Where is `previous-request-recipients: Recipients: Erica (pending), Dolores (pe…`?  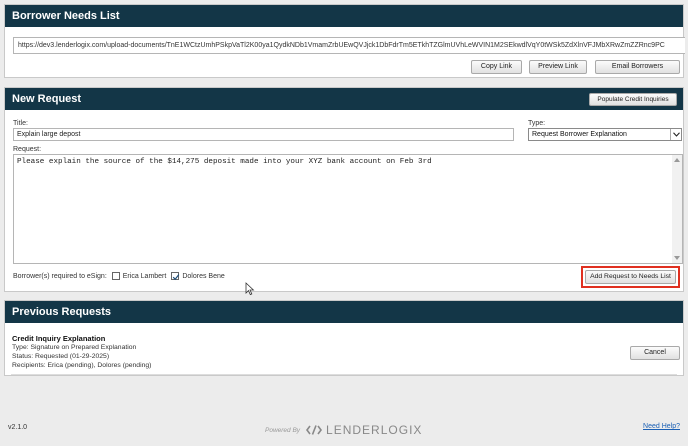
previous-request-recipients: Recipients: Erica (pending), Dolores (pe… is located at coordinates (82, 365).